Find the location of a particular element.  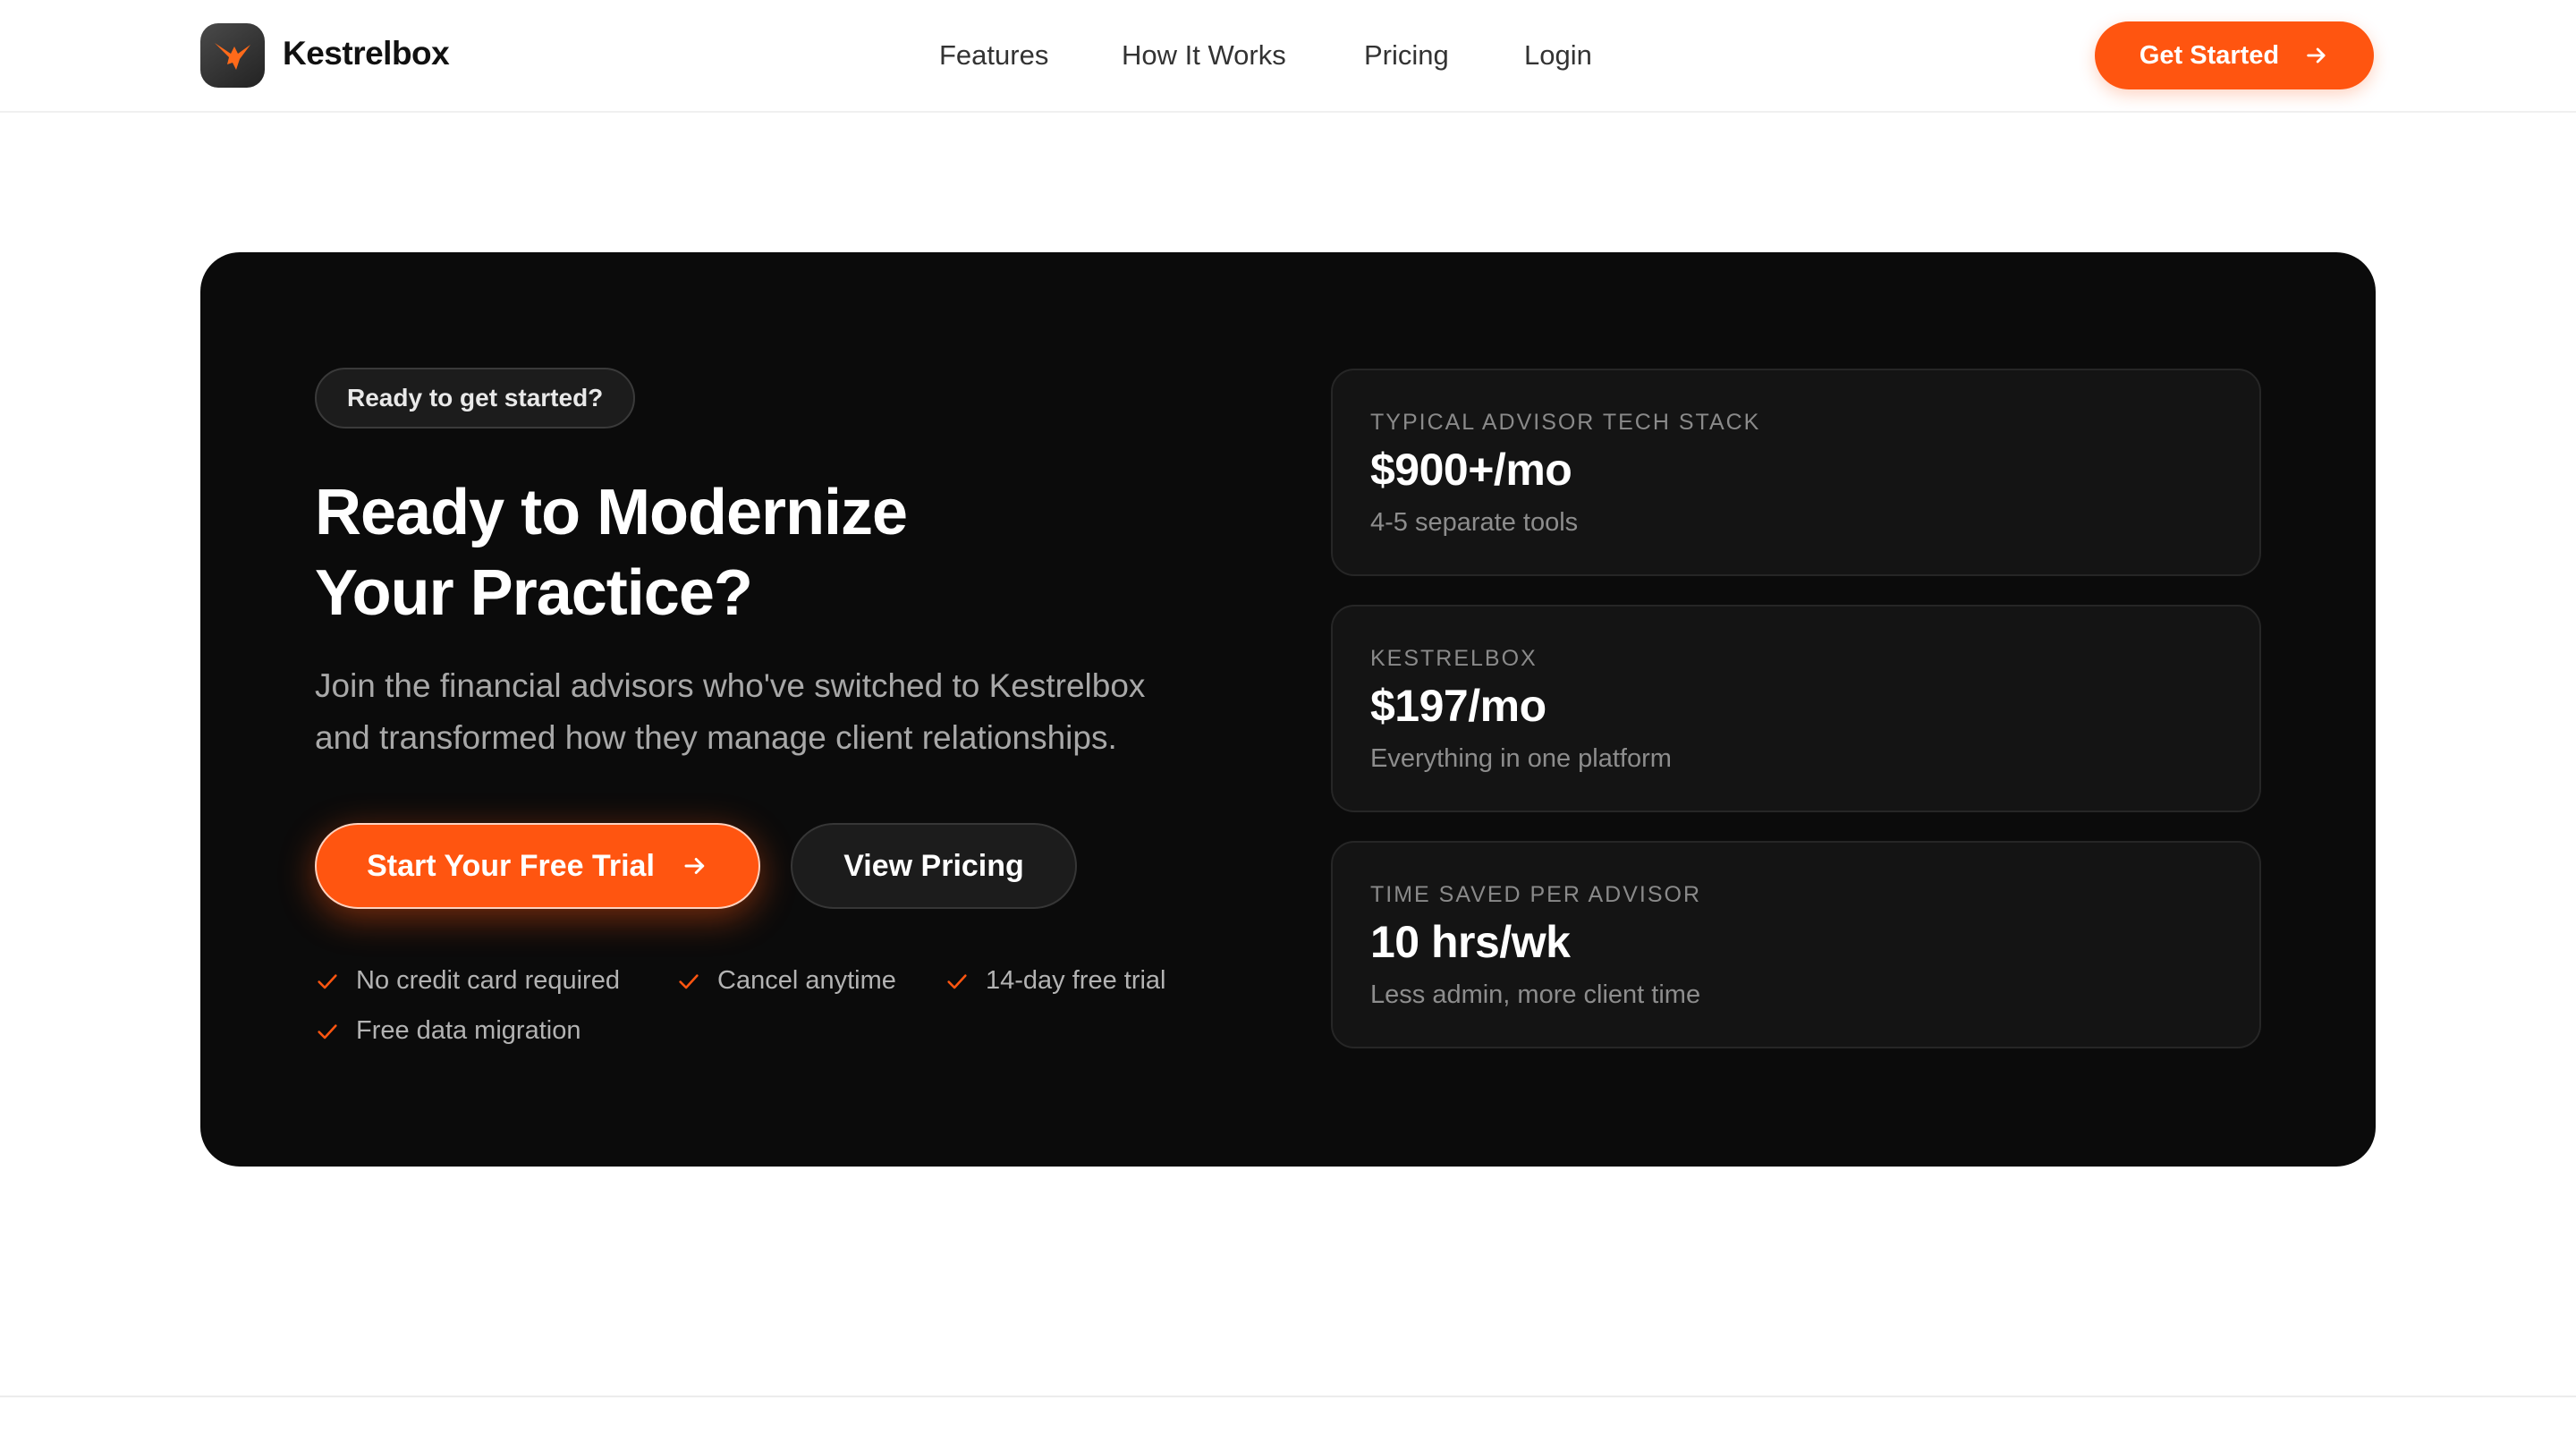

stat-description: Everything in one platform is located at coordinates (1521, 758).